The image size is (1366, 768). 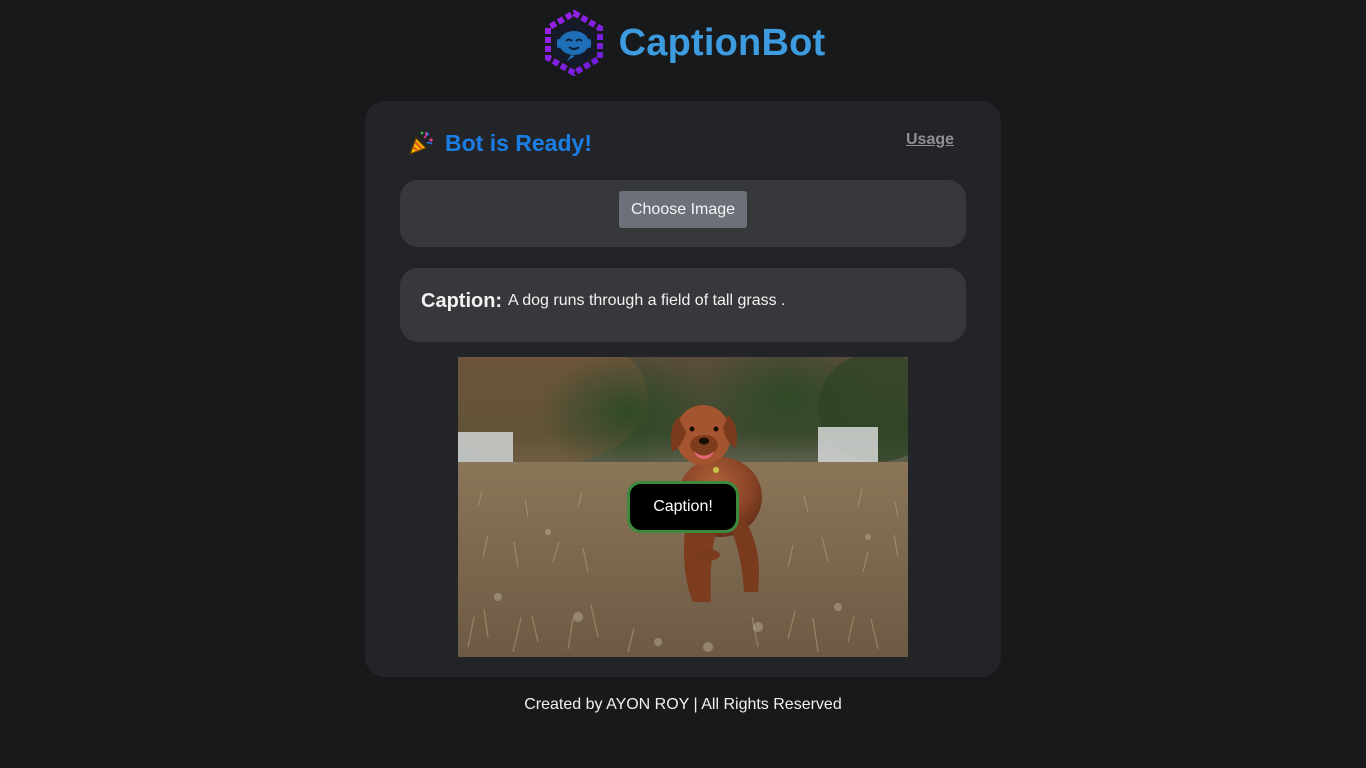 I want to click on bot-status: Bot is Ready!, so click(x=499, y=143).